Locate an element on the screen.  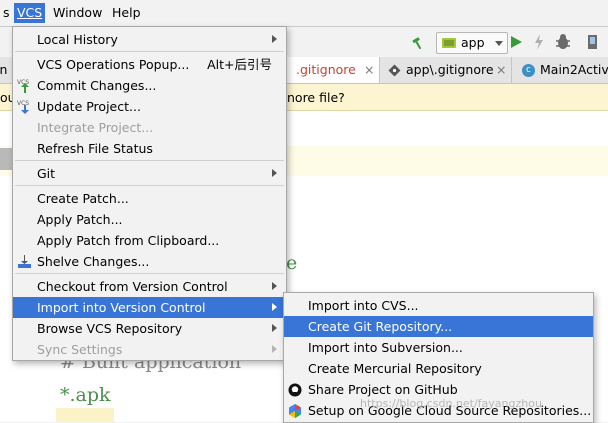
menu-item-git: Git is located at coordinates (149, 173).